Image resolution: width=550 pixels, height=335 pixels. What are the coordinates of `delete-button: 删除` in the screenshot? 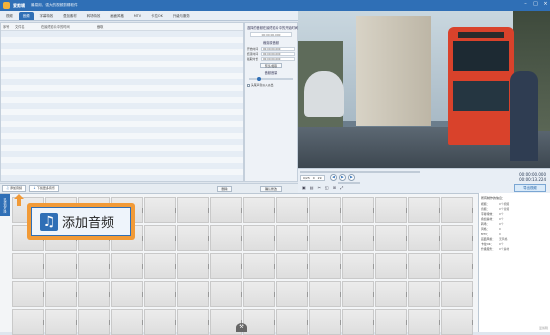 It's located at (224, 189).